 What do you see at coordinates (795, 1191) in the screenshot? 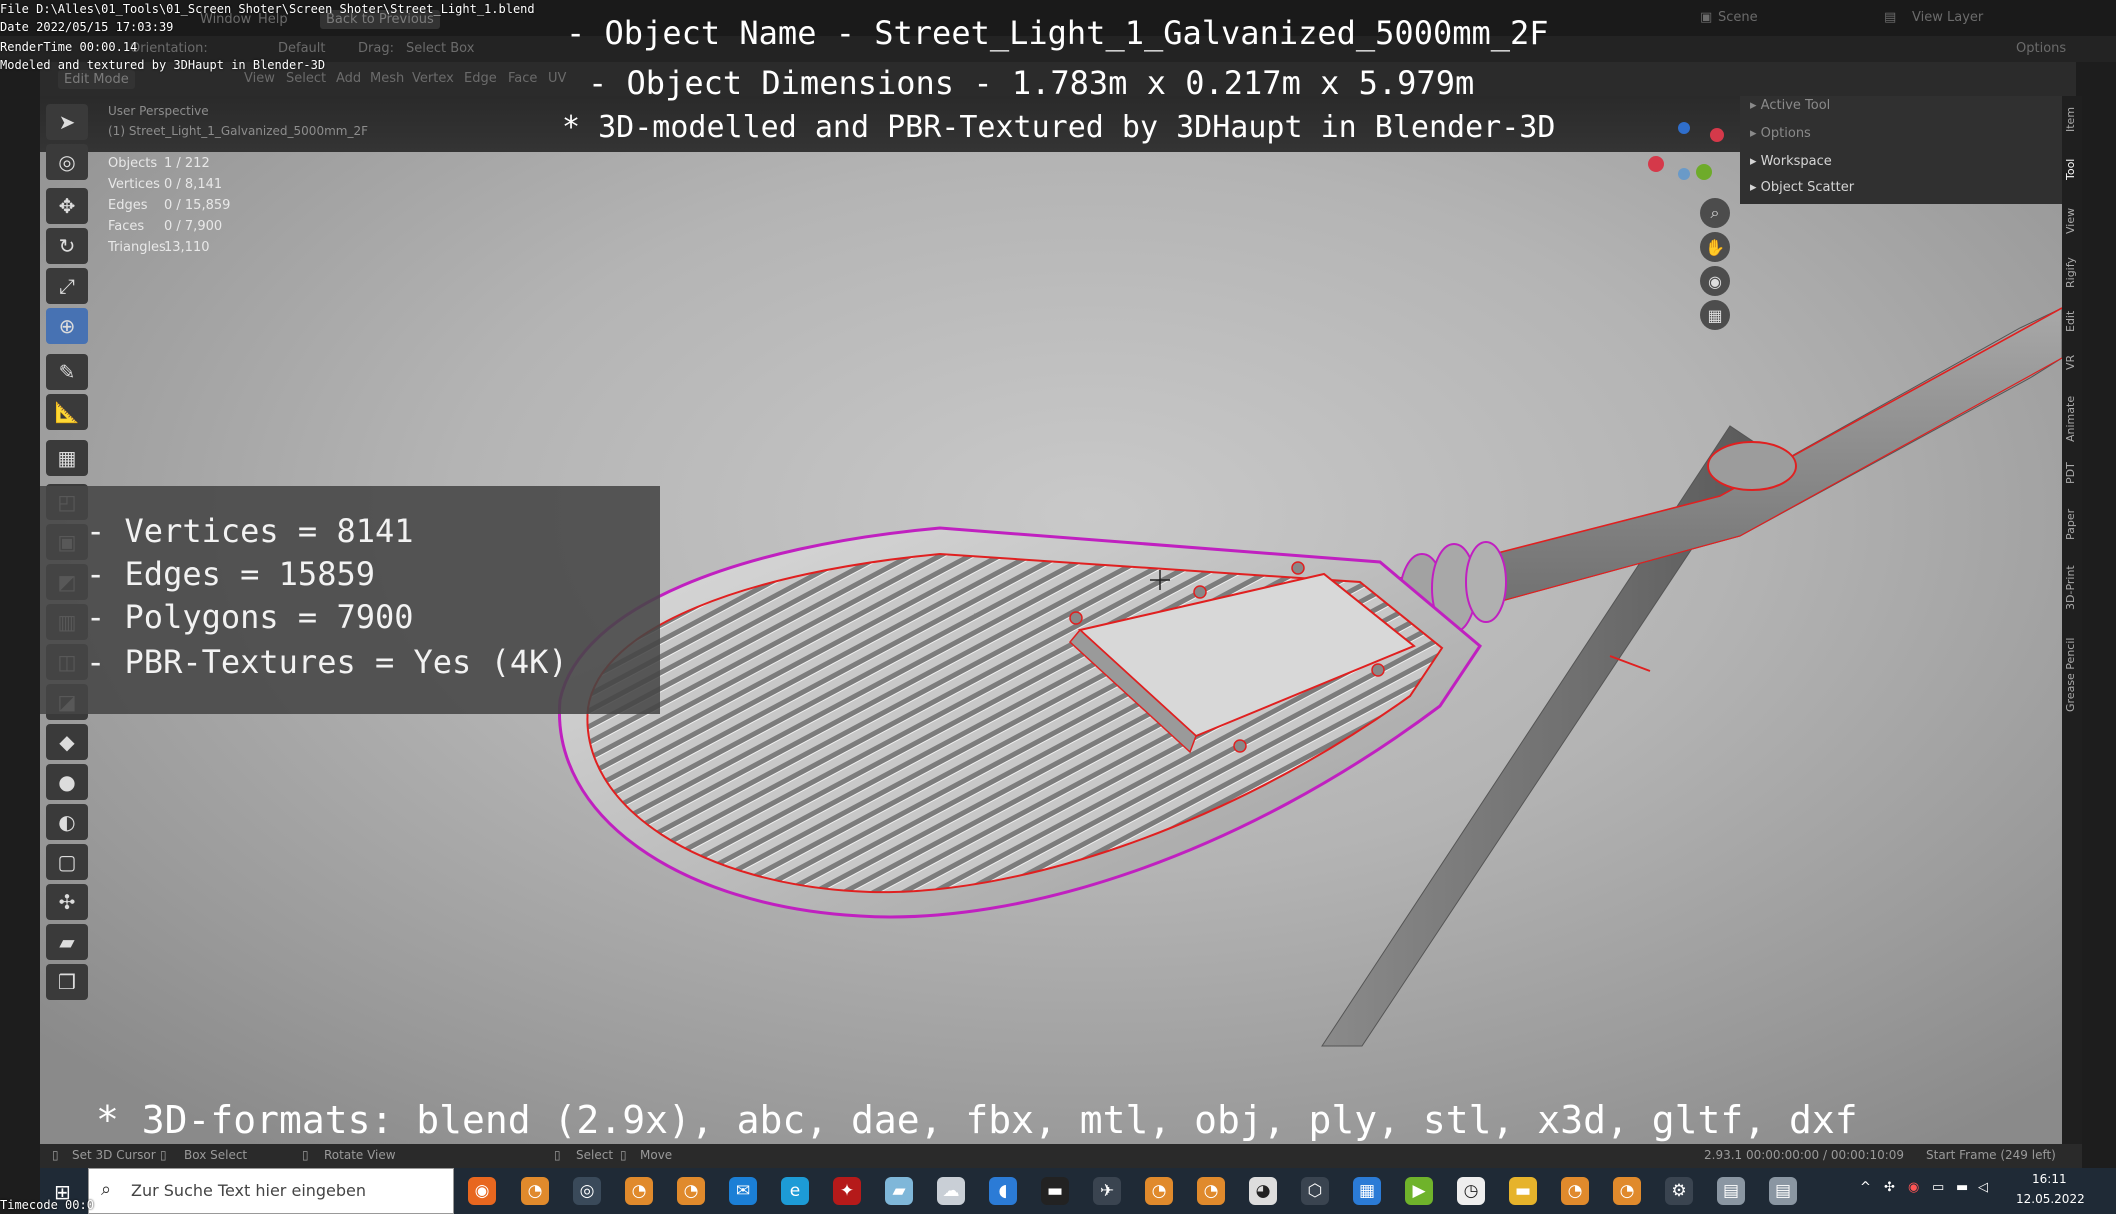
I see `edge-browser-icon: e` at bounding box center [795, 1191].